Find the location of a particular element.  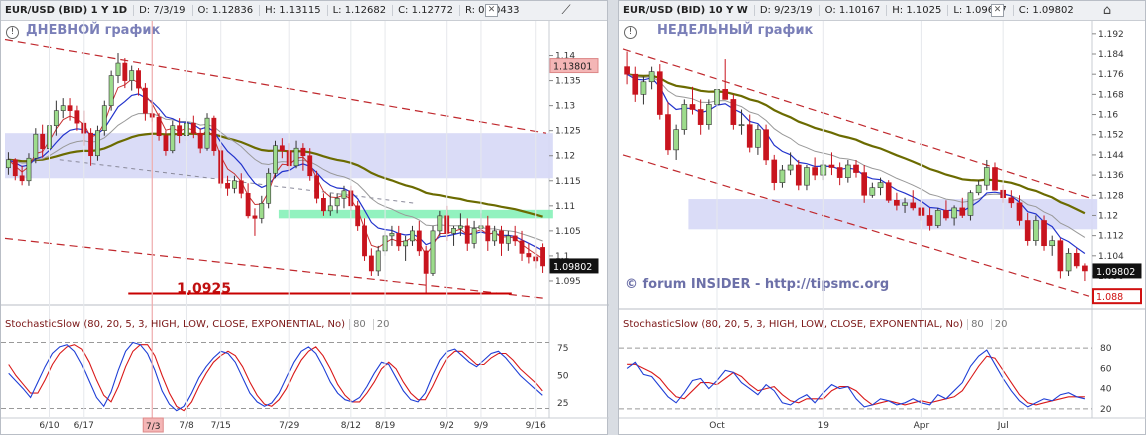

x-tick-label-3: 7/8 is located at coordinates (186, 426).